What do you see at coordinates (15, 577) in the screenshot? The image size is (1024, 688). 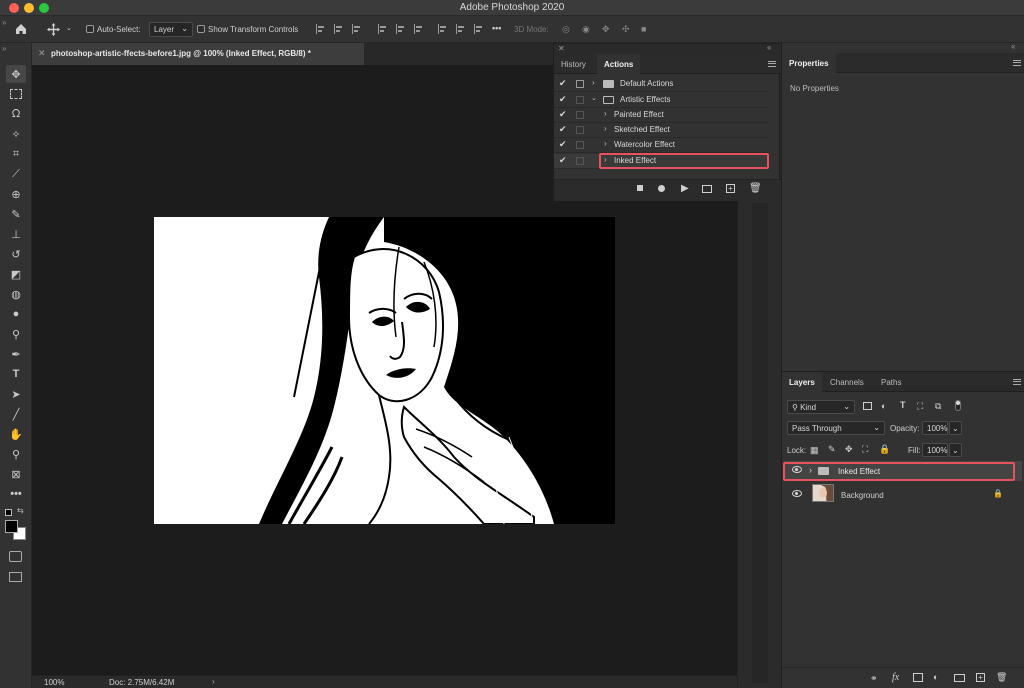 I see `screen-mode-icon` at bounding box center [15, 577].